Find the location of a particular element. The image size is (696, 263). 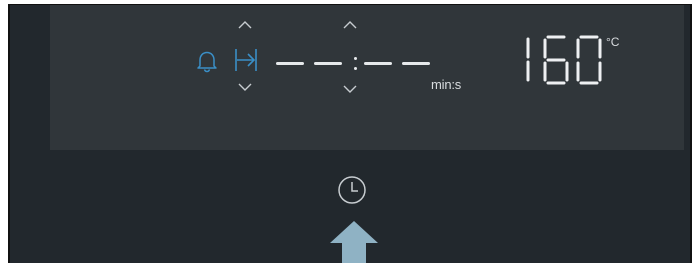

clock-icon is located at coordinates (352, 190).